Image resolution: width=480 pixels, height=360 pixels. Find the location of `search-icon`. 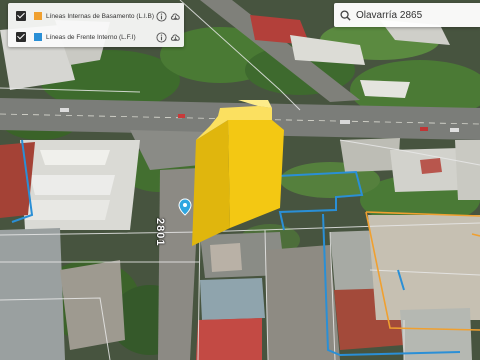

search-icon is located at coordinates (345, 15).